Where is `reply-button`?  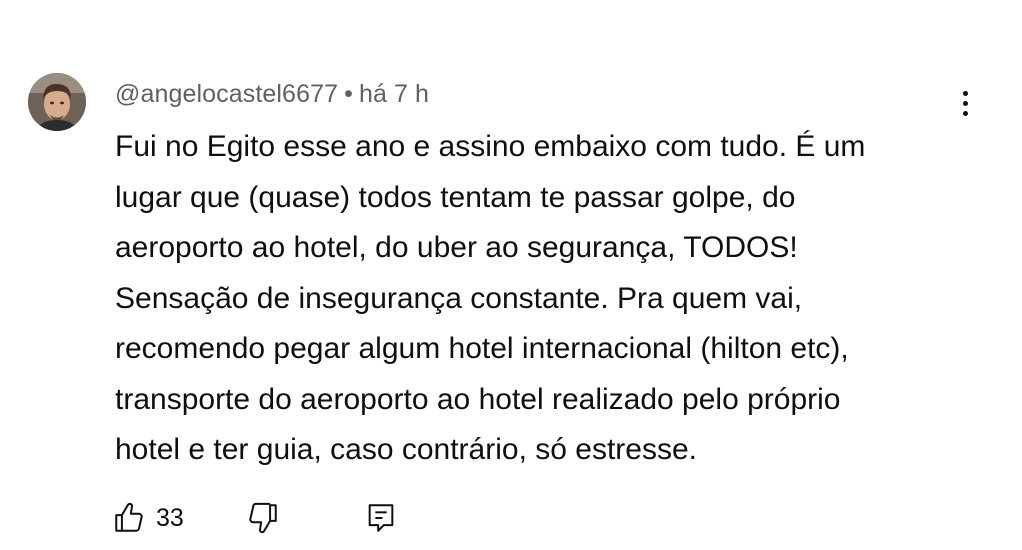 reply-button is located at coordinates (381, 518).